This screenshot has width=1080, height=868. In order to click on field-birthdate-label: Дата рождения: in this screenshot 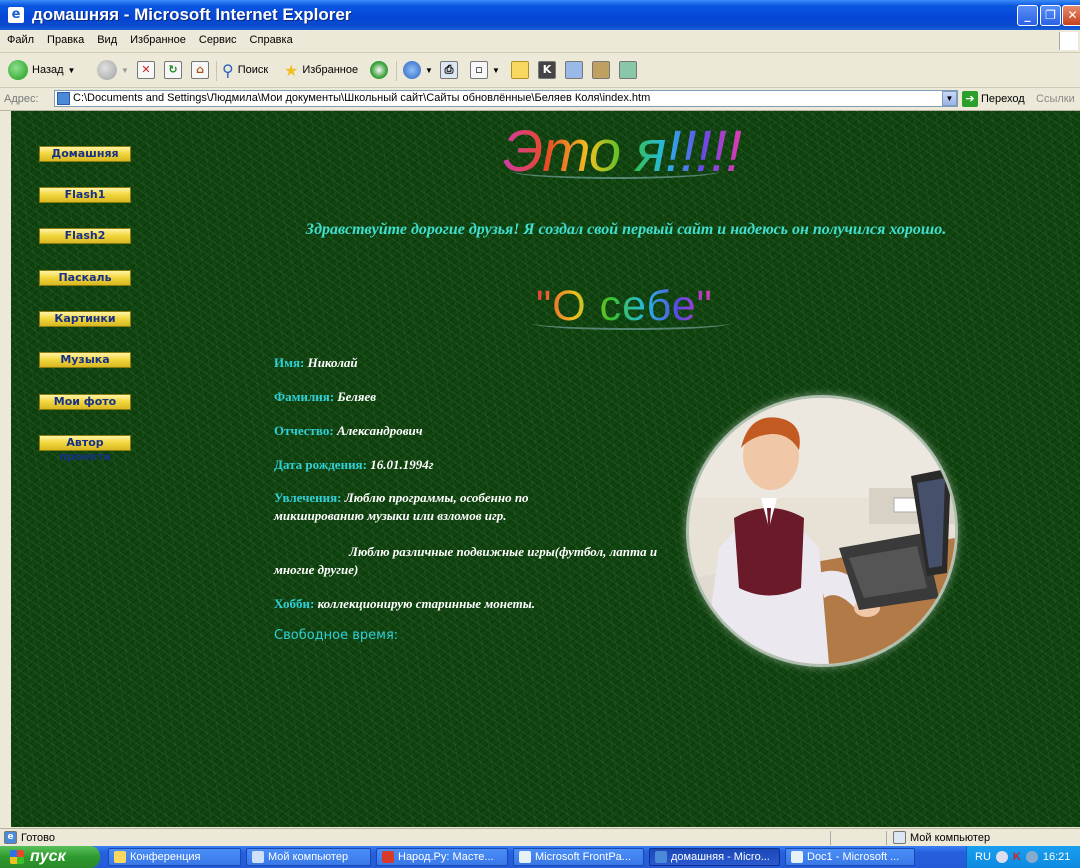, I will do `click(320, 464)`.